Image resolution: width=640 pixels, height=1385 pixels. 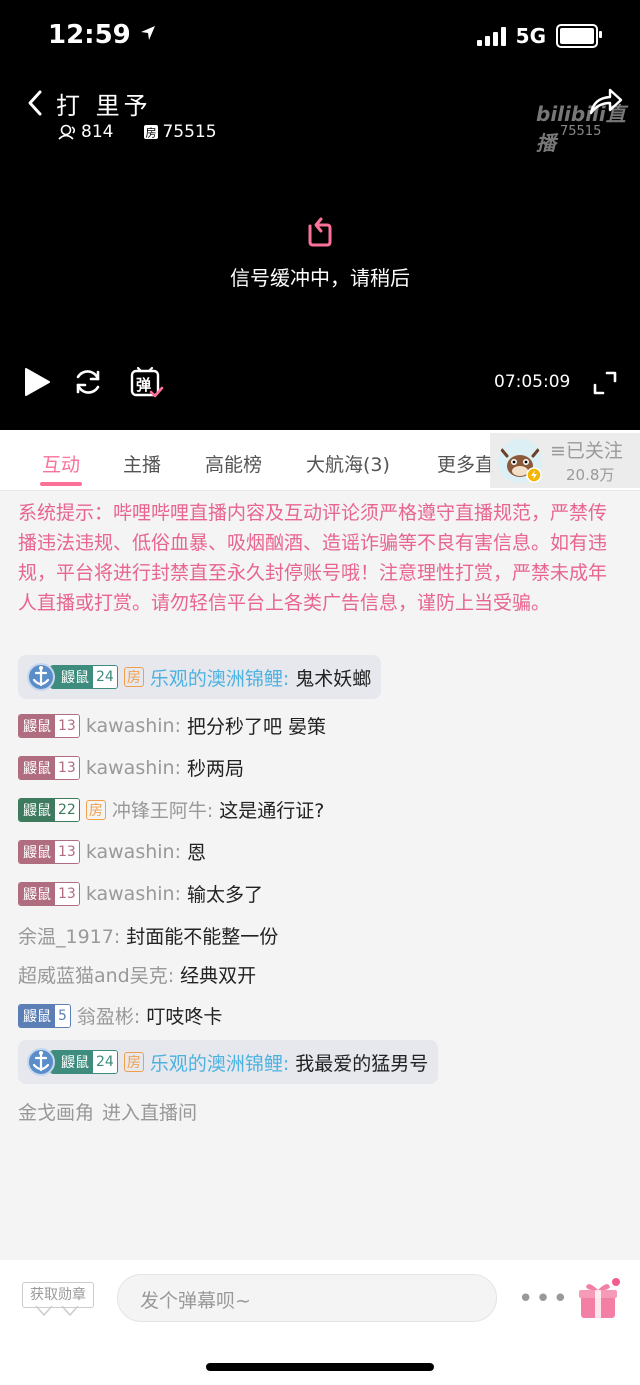 I want to click on message-text: 封面能不能整一份, so click(x=202, y=937).